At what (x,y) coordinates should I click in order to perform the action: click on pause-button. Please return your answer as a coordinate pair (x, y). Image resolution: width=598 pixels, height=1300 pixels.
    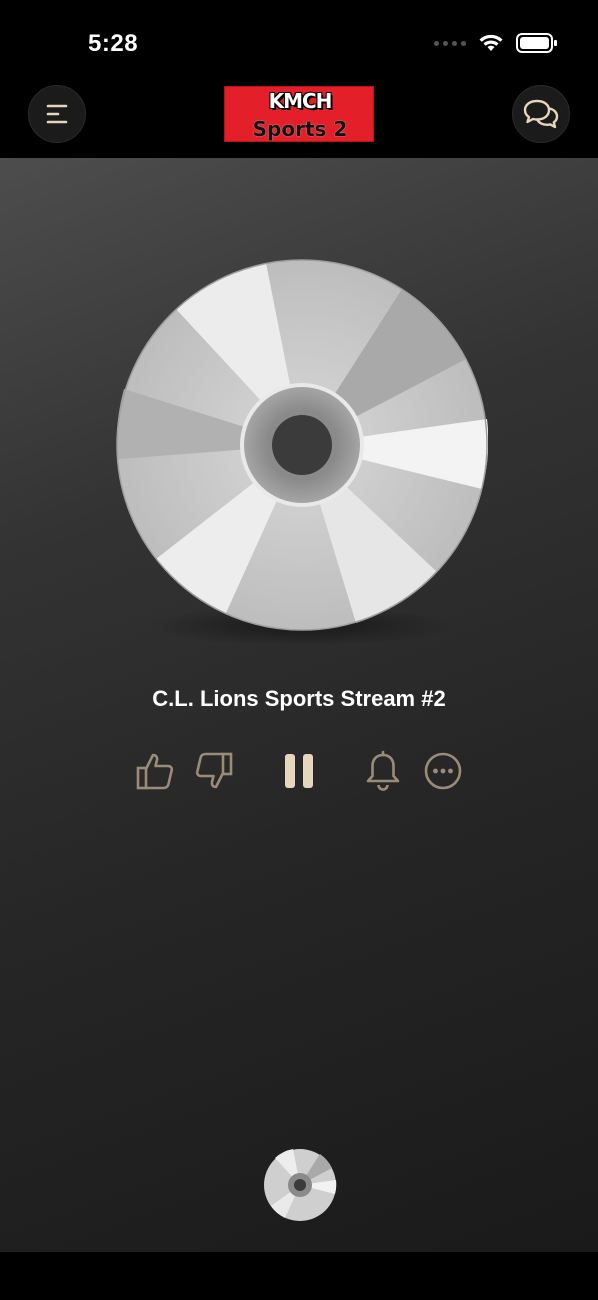
    Looking at the image, I should click on (299, 771).